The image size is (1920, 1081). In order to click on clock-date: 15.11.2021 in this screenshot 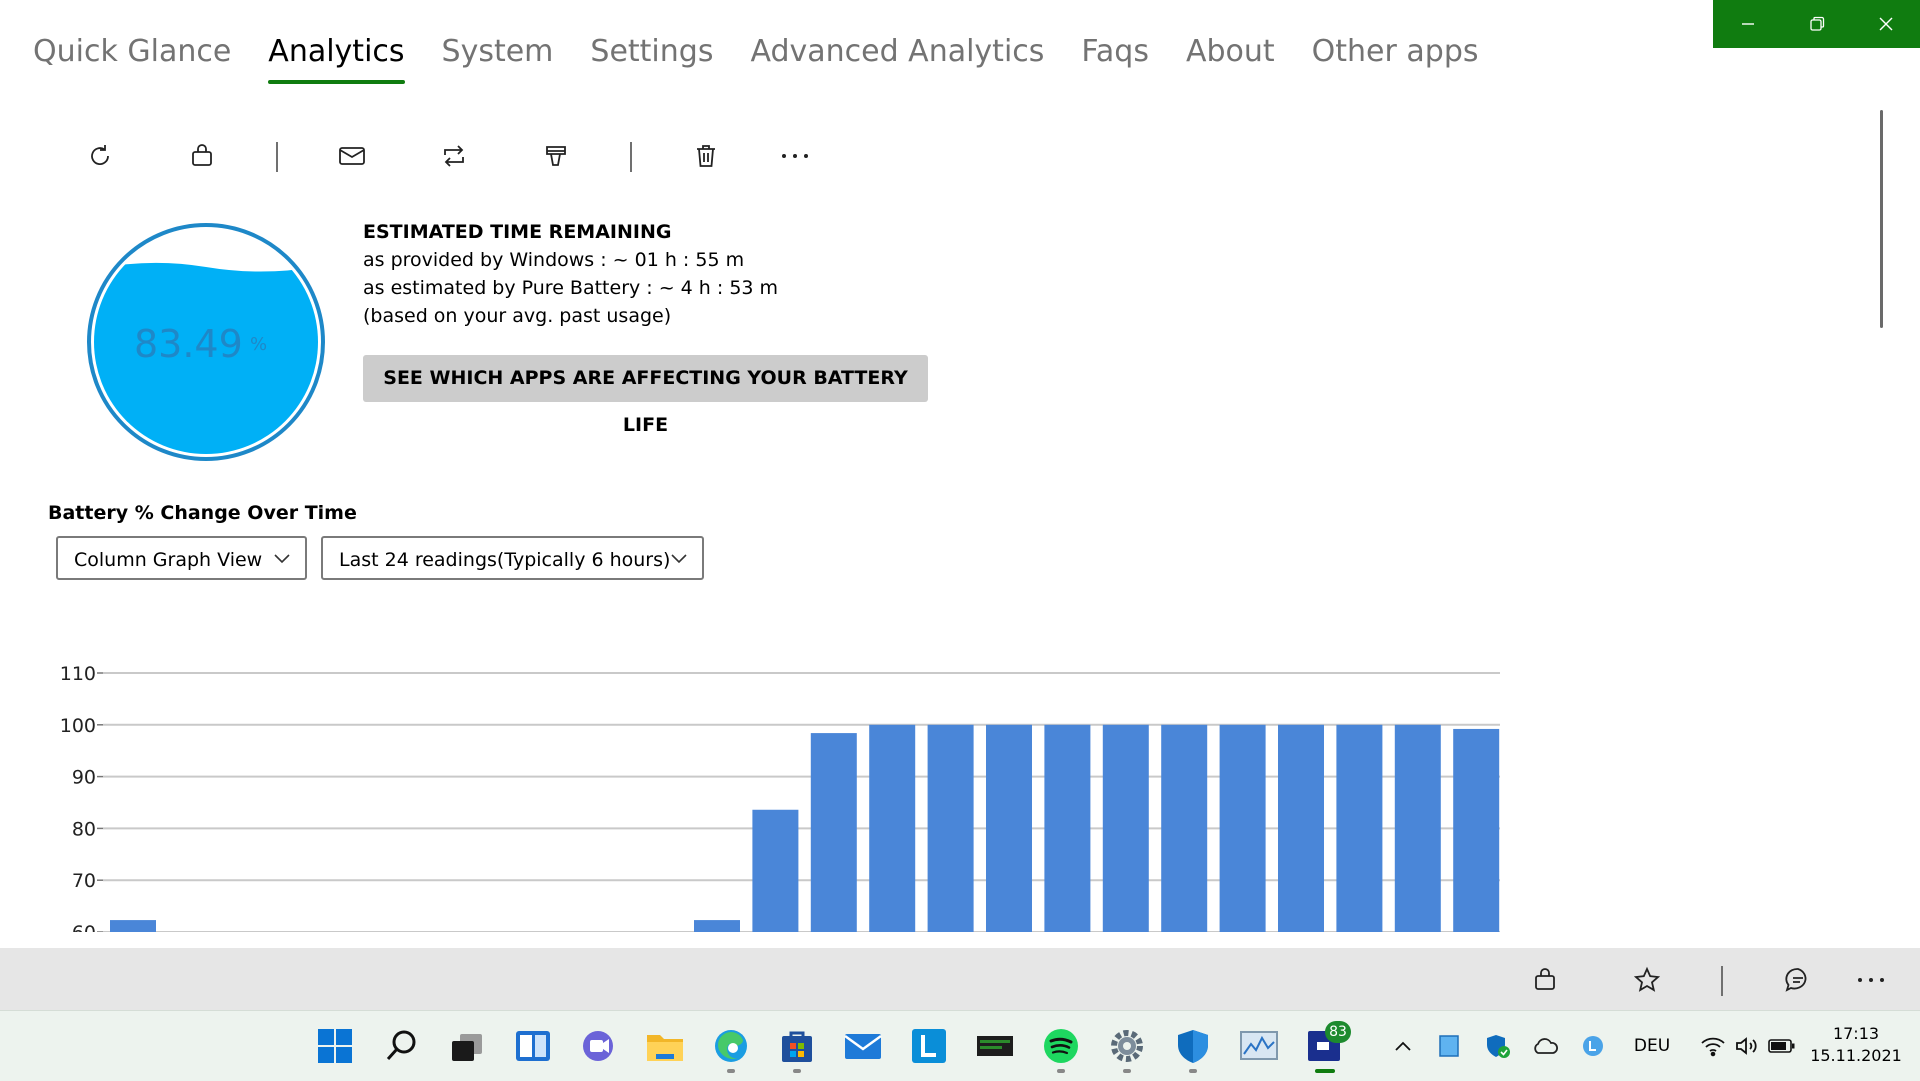, I will do `click(1856, 1055)`.